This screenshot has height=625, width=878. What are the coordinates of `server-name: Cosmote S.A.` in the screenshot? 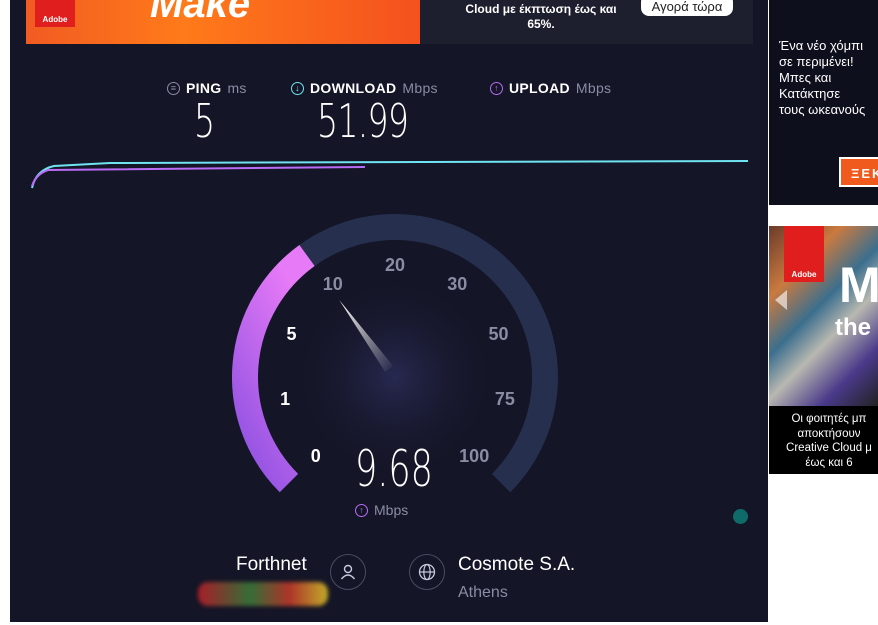 It's located at (516, 565).